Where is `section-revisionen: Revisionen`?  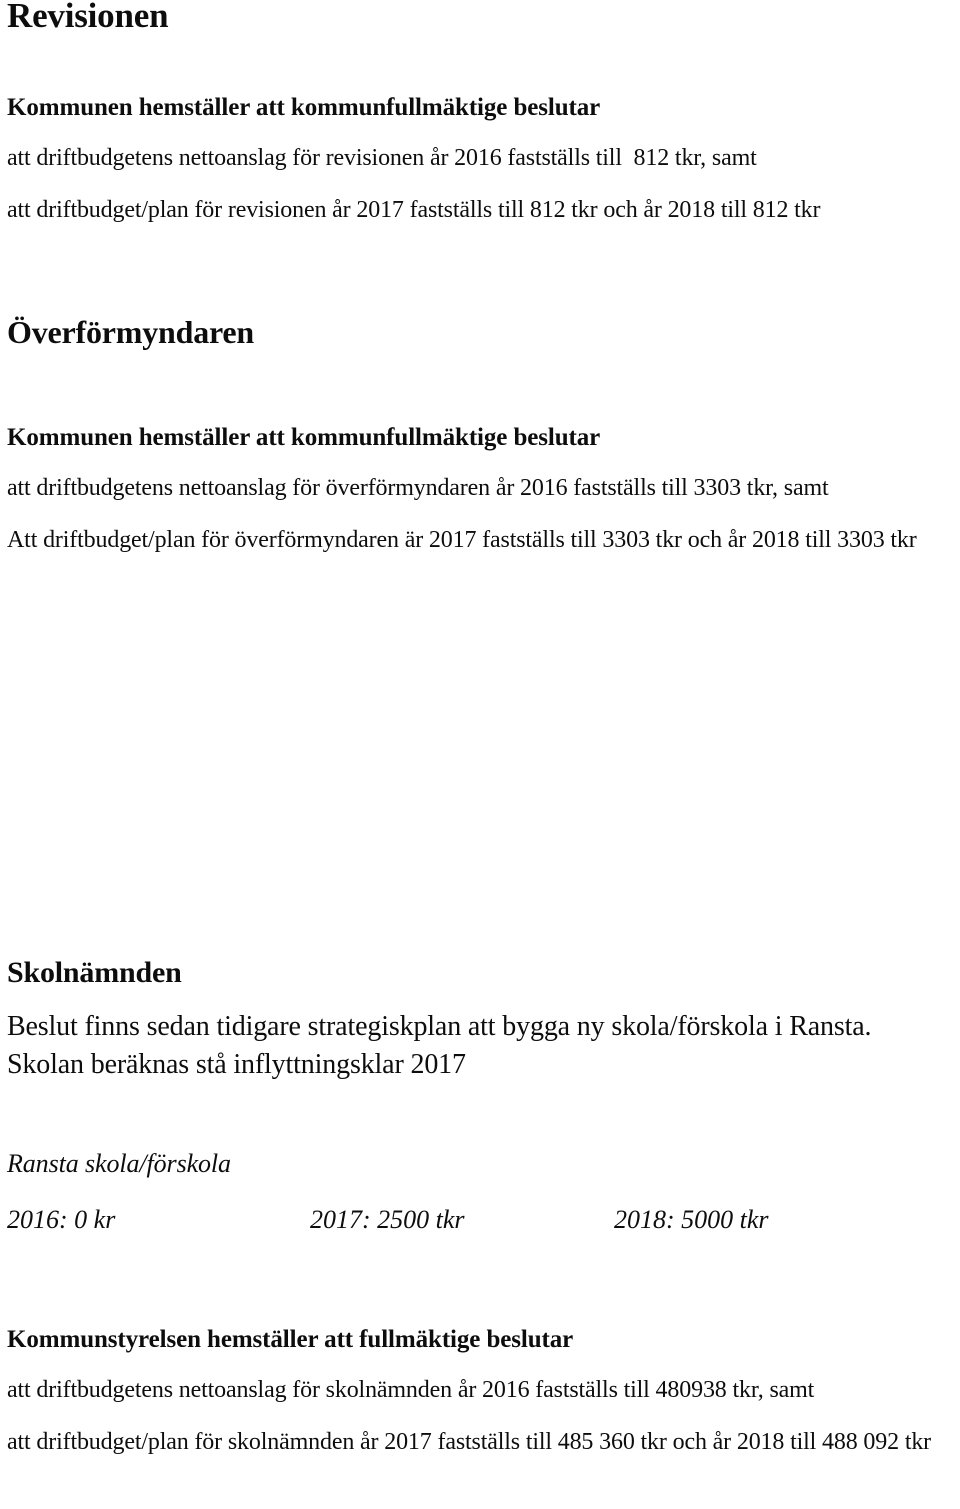
section-revisionen: Revisionen is located at coordinates (482, 17).